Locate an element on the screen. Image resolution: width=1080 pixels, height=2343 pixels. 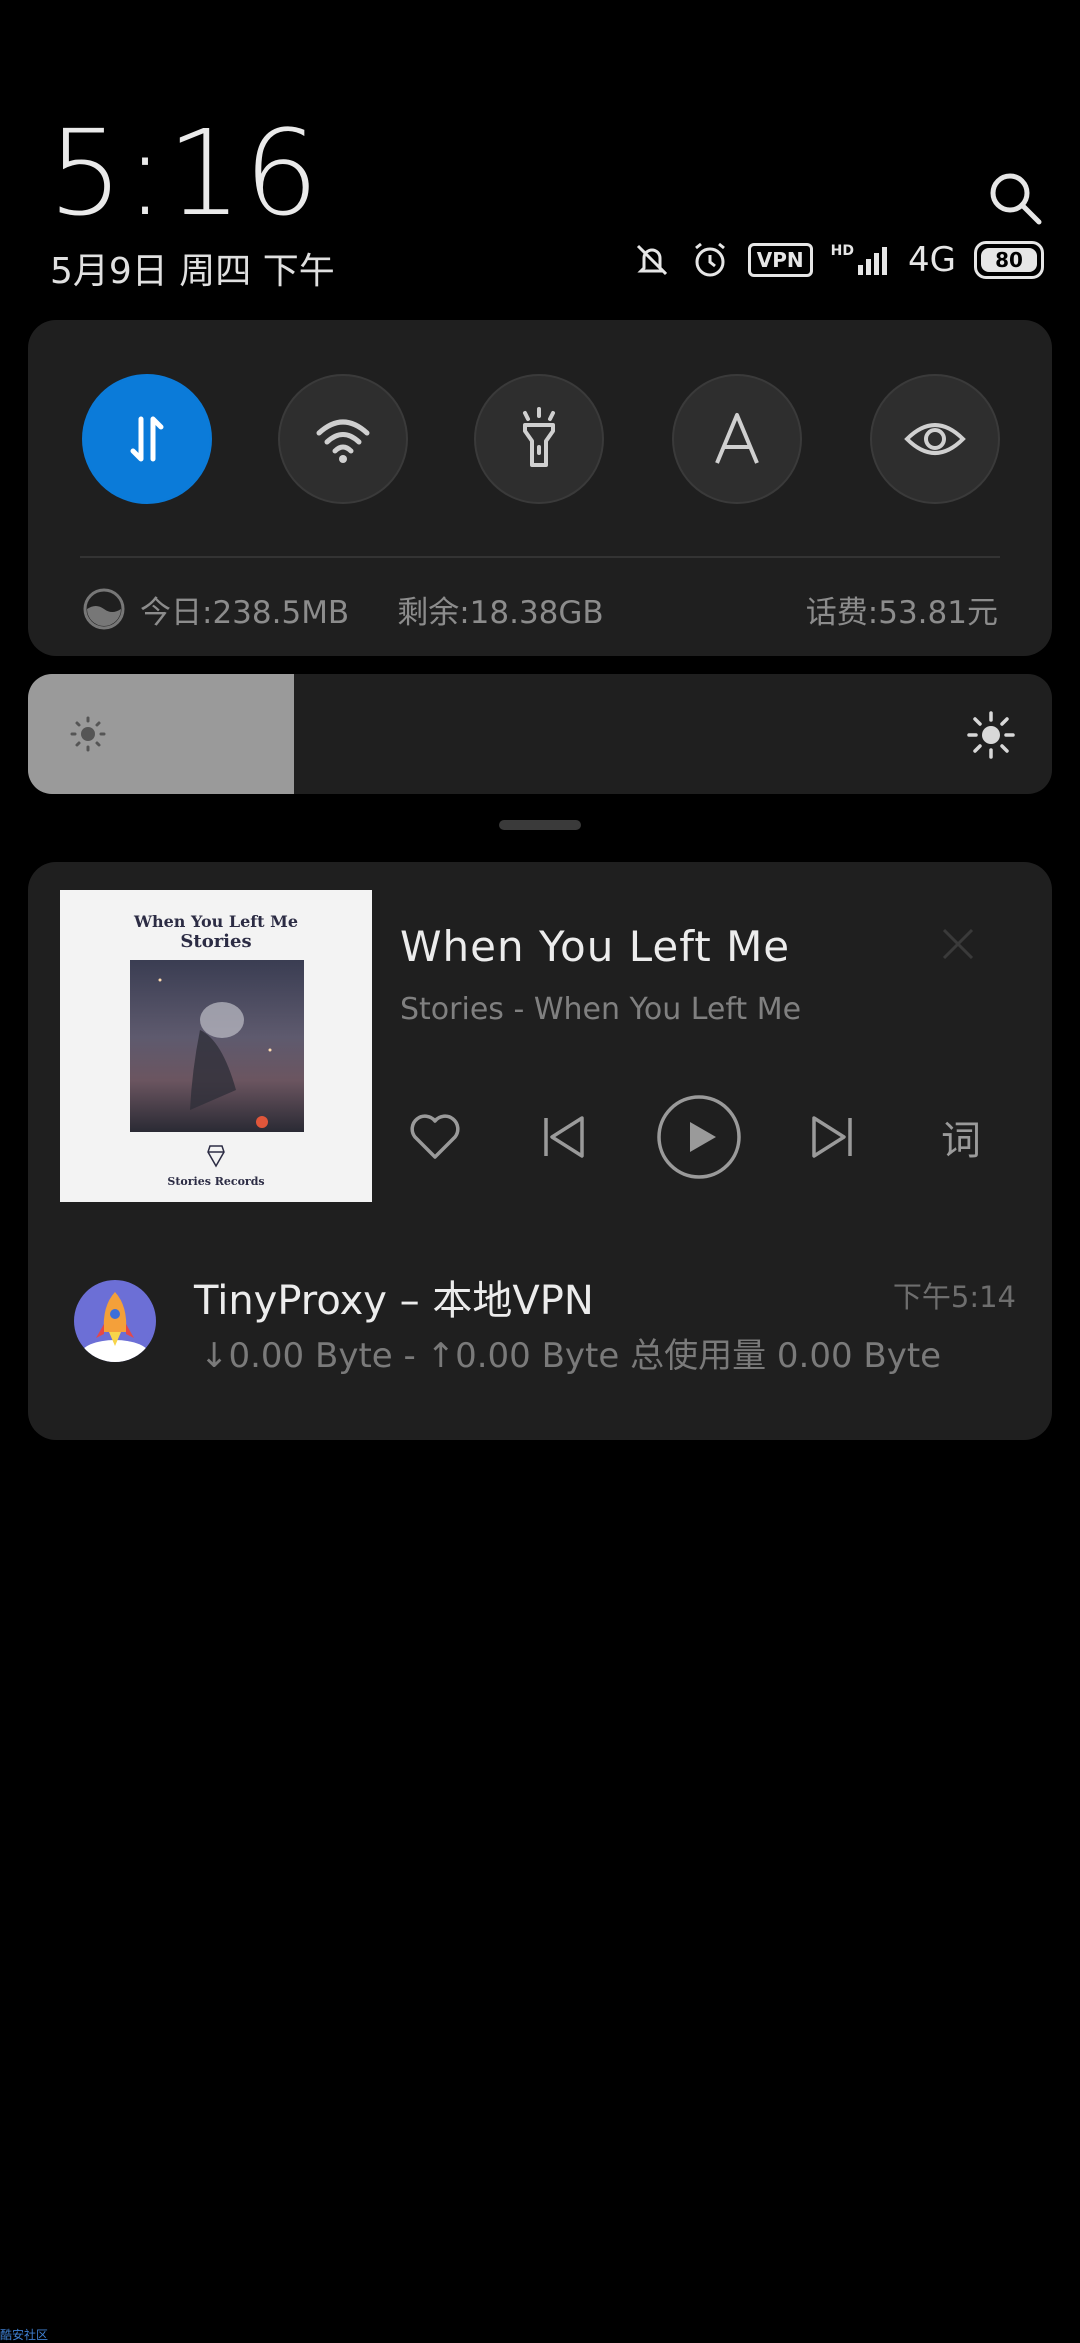
quick-toggles-row is located at coordinates (555, 441).